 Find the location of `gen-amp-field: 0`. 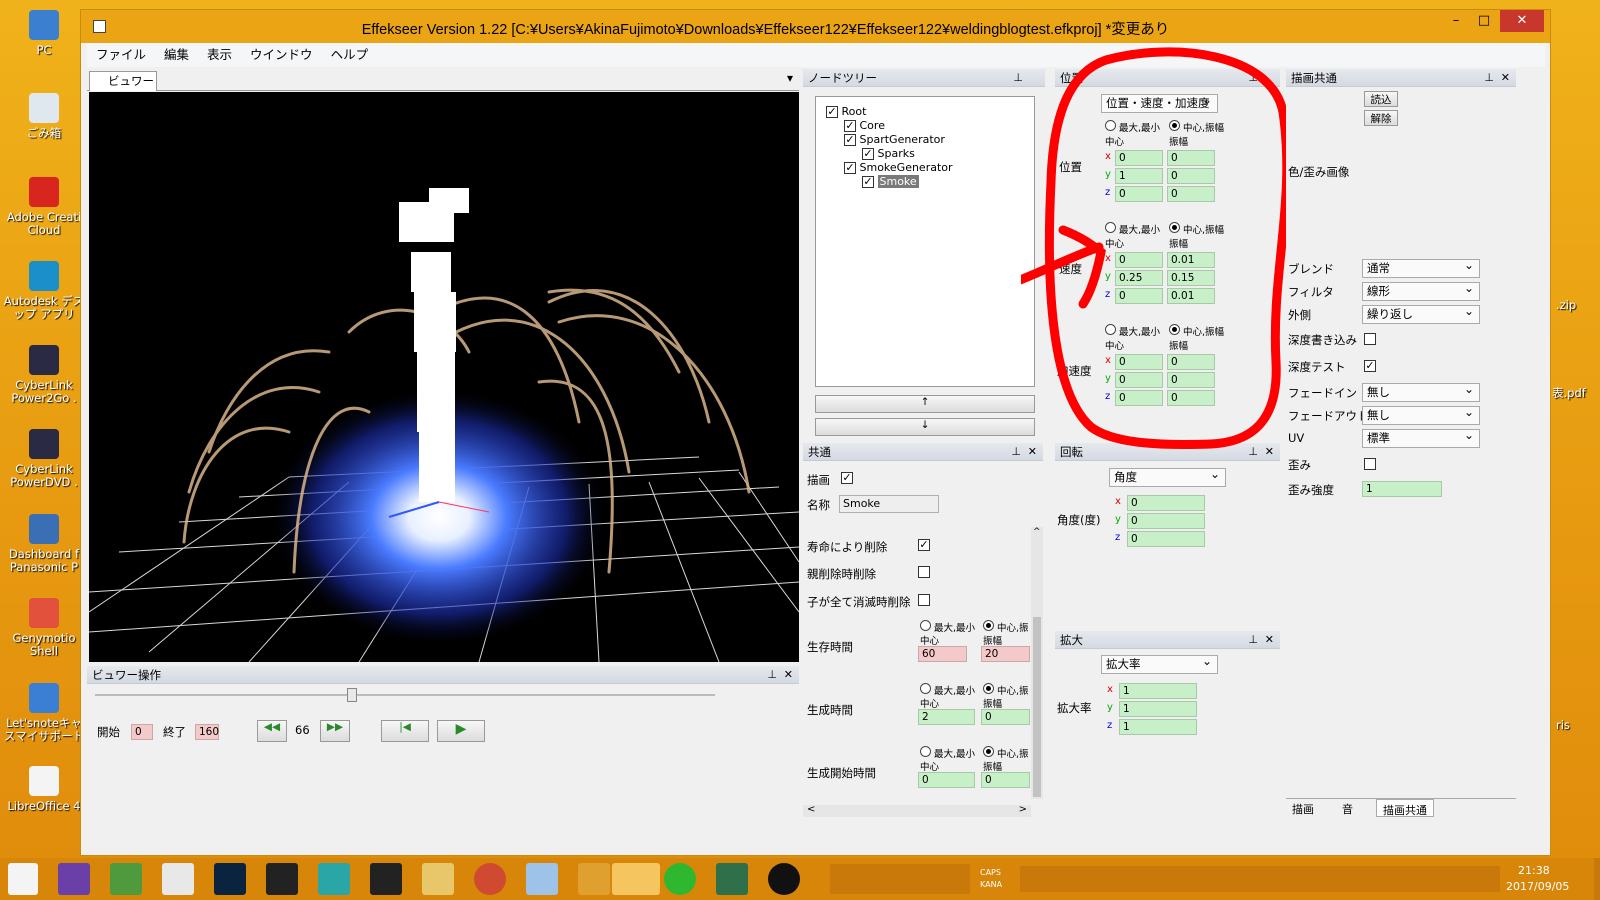

gen-amp-field: 0 is located at coordinates (1005, 717).